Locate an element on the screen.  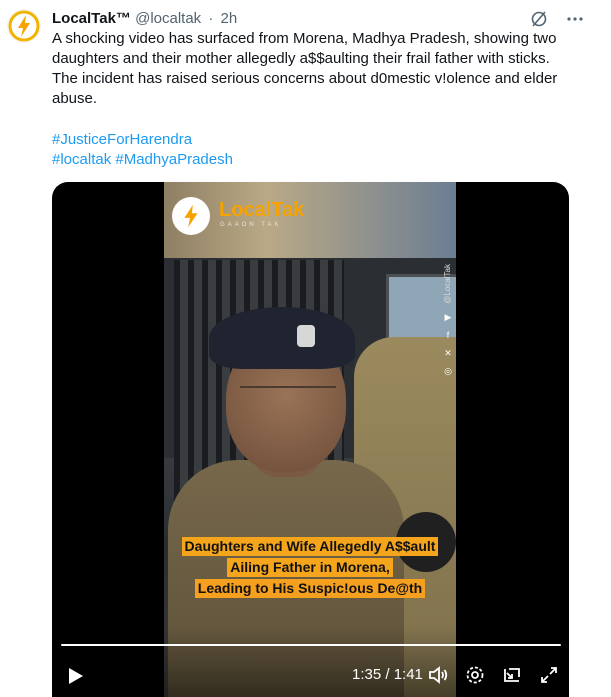
tweet-header: LocalTak™ @localtak · 2h is located at coordinates (144, 19).